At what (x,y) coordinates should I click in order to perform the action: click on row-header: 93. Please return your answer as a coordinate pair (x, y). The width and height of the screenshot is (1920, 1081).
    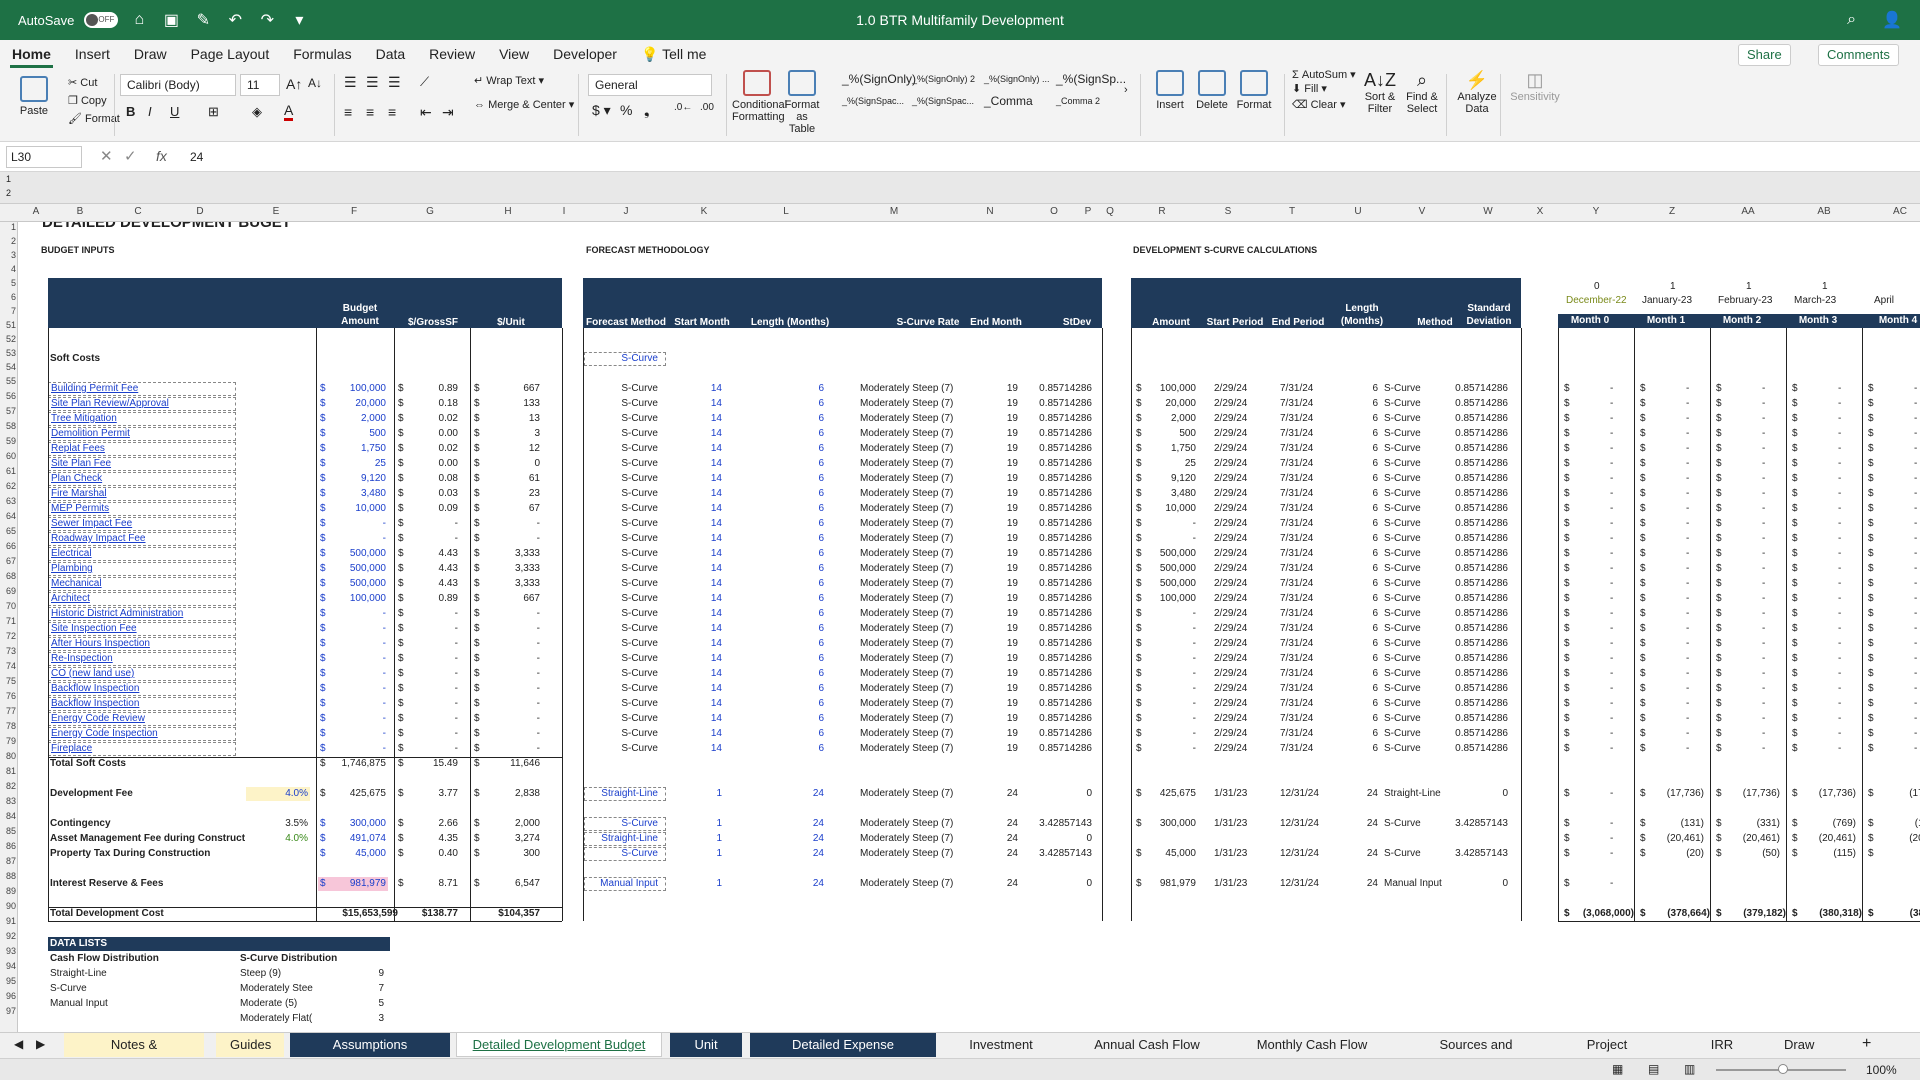
    Looking at the image, I should click on (8, 951).